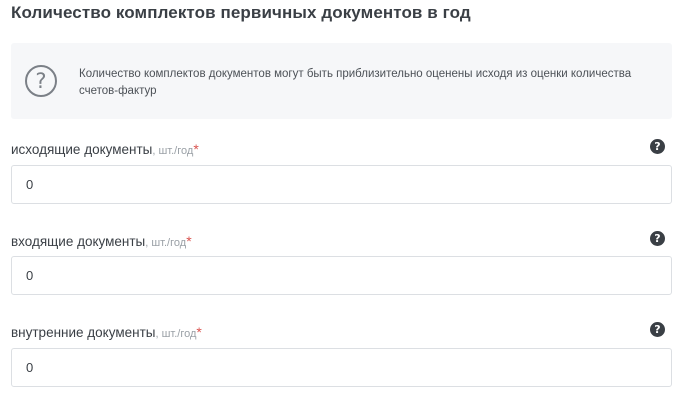 Image resolution: width=688 pixels, height=407 pixels. What do you see at coordinates (341, 184) in the screenshot?
I see `outgoing-documents-input` at bounding box center [341, 184].